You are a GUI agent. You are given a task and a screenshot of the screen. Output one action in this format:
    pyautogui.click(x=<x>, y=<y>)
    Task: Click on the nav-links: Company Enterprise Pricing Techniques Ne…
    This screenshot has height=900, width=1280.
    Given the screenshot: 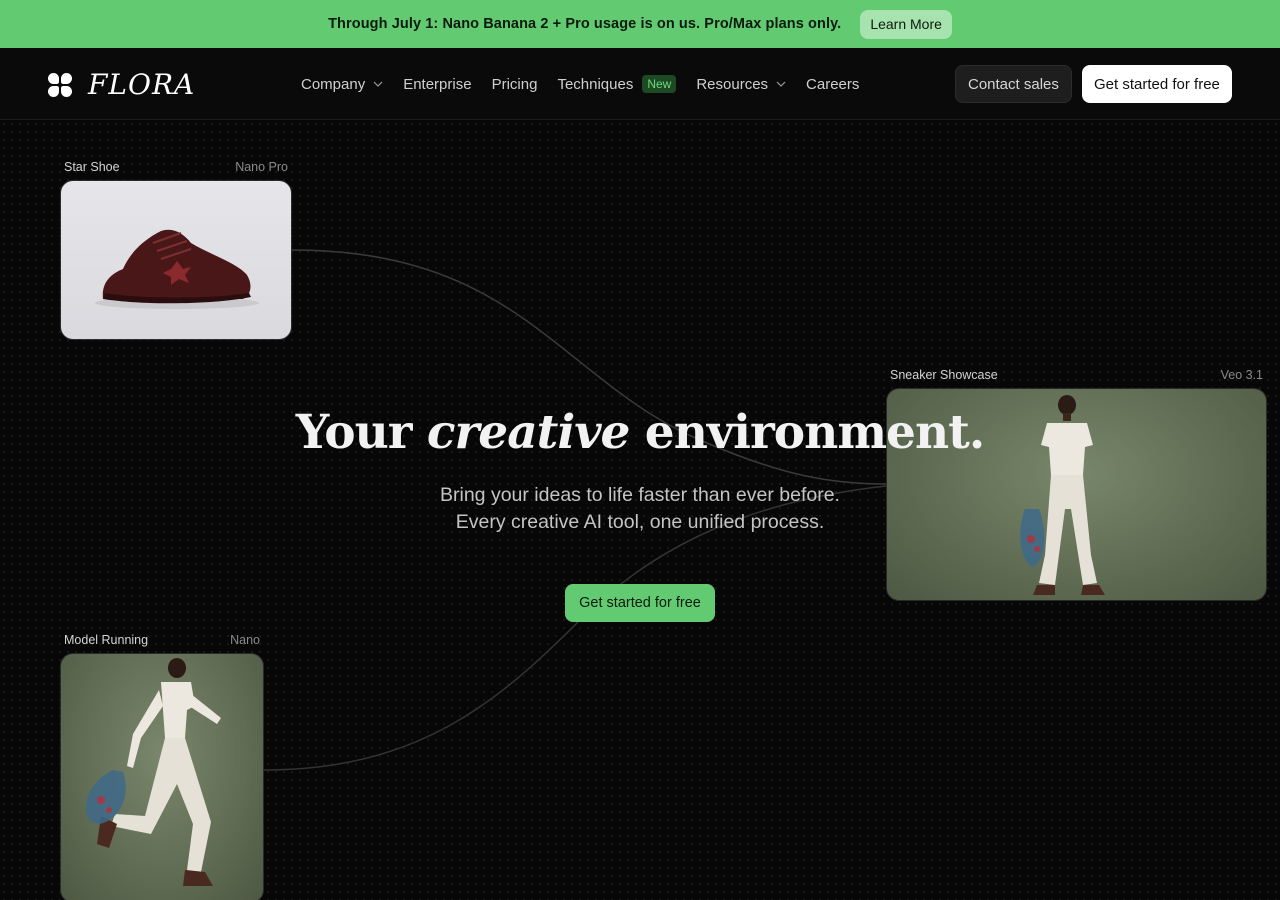 What is the action you would take?
    pyautogui.click(x=590, y=84)
    